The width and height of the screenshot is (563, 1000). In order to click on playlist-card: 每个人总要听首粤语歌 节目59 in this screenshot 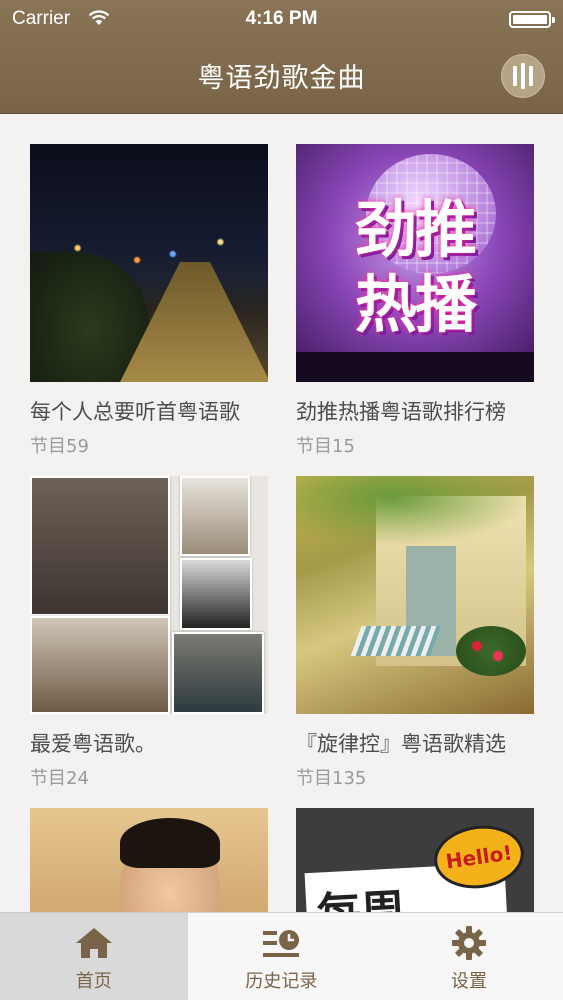, I will do `click(149, 301)`.